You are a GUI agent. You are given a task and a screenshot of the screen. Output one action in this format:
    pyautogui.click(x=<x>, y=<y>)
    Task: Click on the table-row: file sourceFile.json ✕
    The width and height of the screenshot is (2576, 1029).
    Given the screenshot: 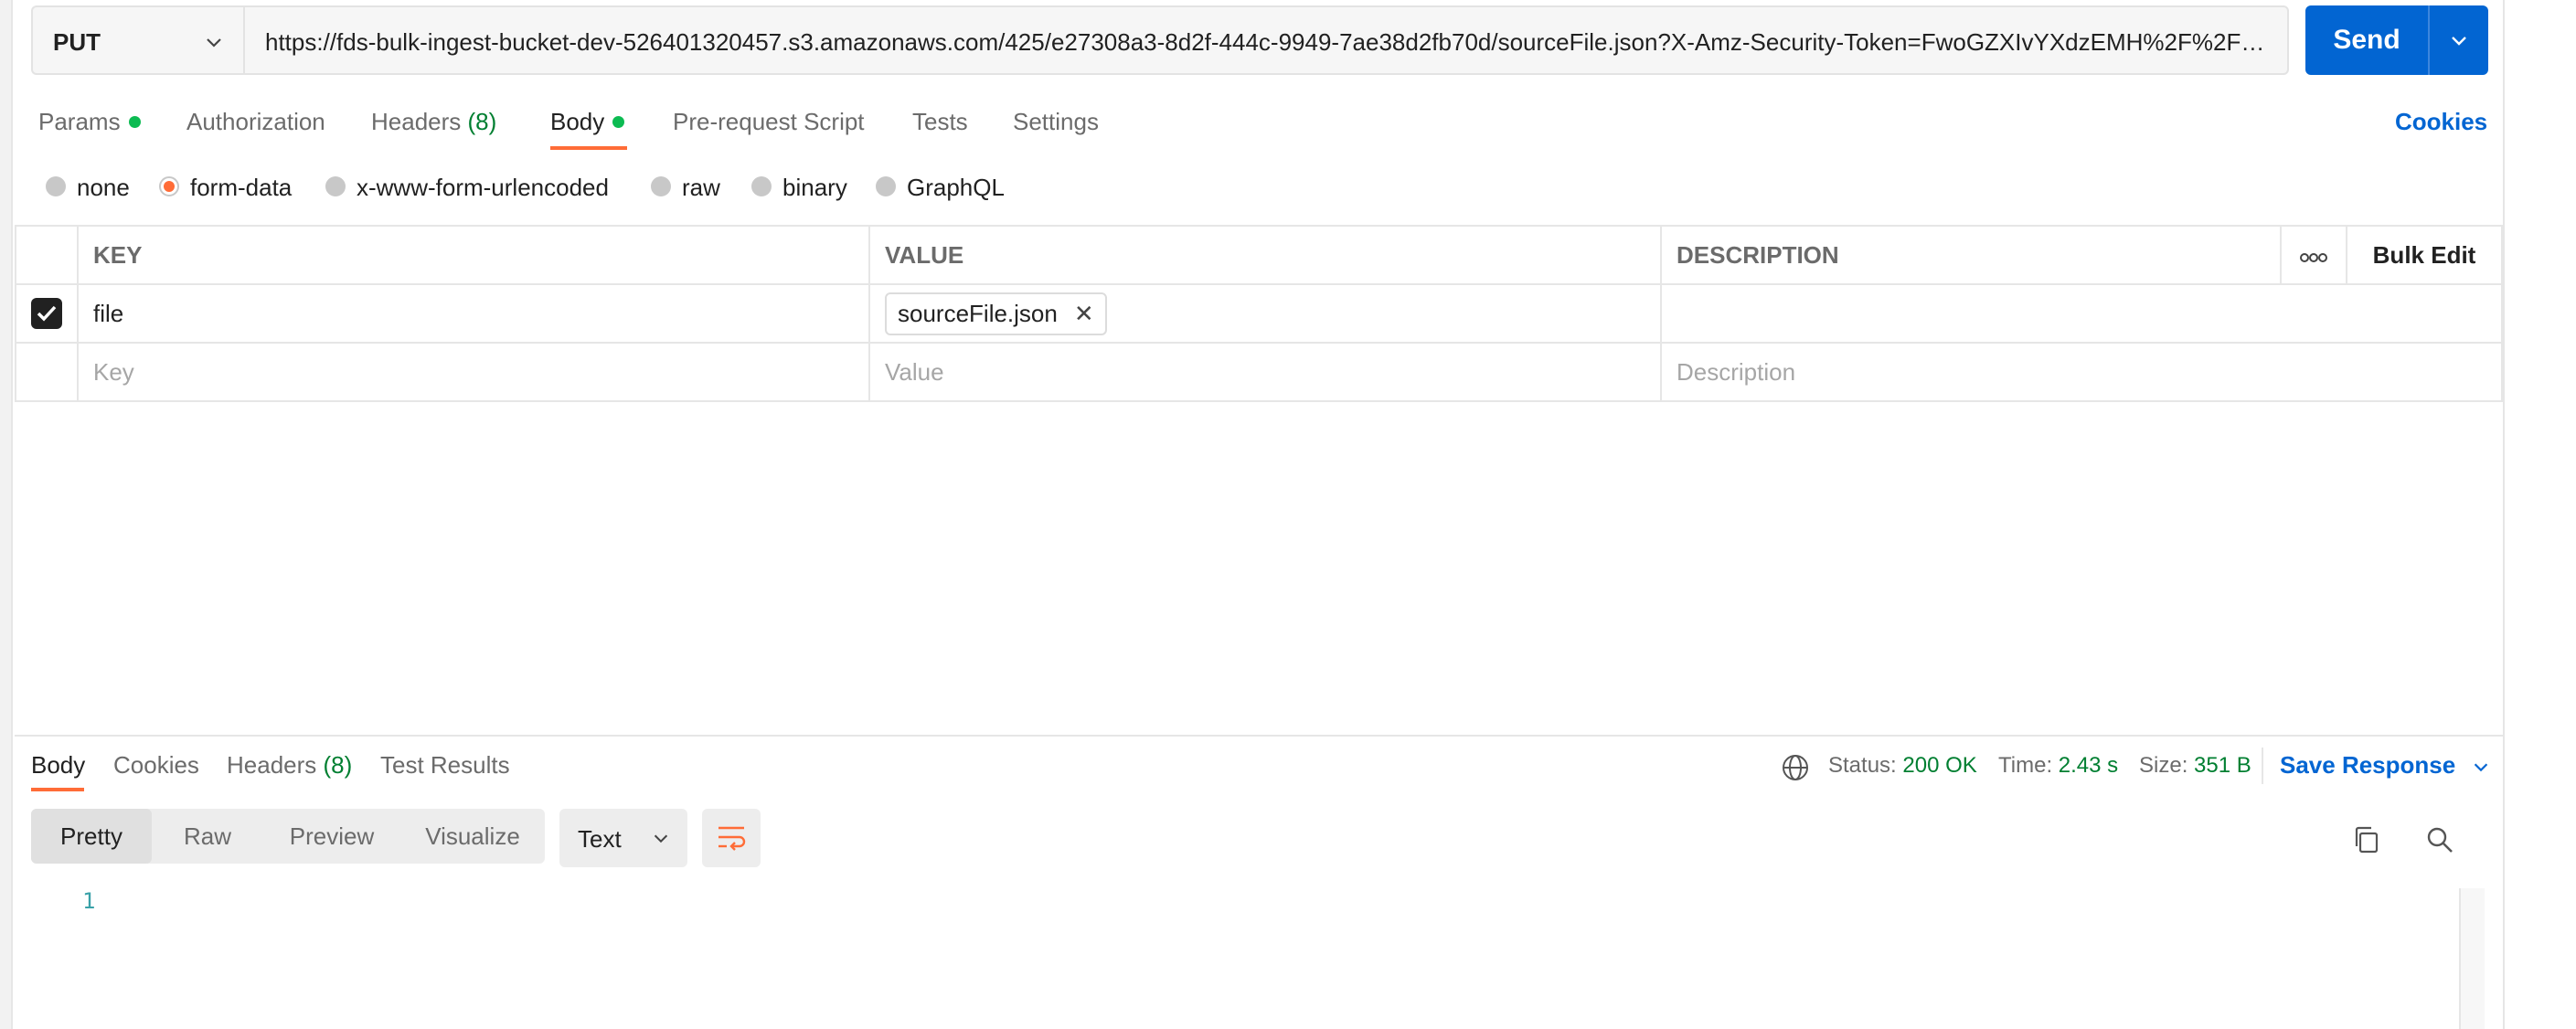 What is the action you would take?
    pyautogui.click(x=1259, y=313)
    